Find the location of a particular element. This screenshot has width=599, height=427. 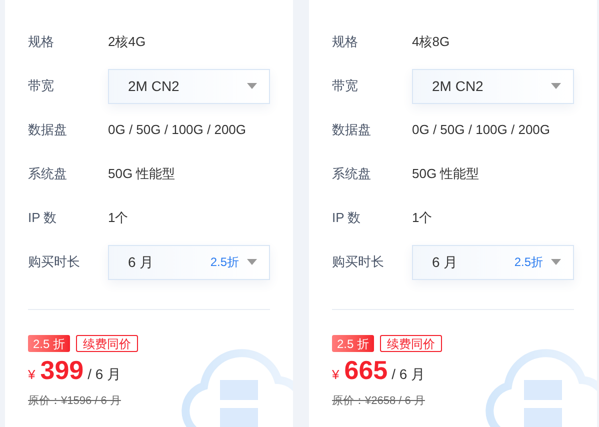

price: 665 is located at coordinates (366, 370).